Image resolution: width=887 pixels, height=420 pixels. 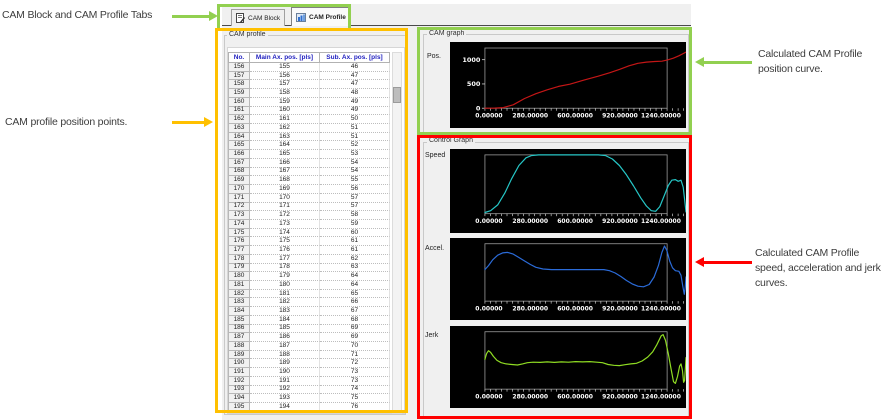 I want to click on cell-no: 189, so click(x=239, y=355).